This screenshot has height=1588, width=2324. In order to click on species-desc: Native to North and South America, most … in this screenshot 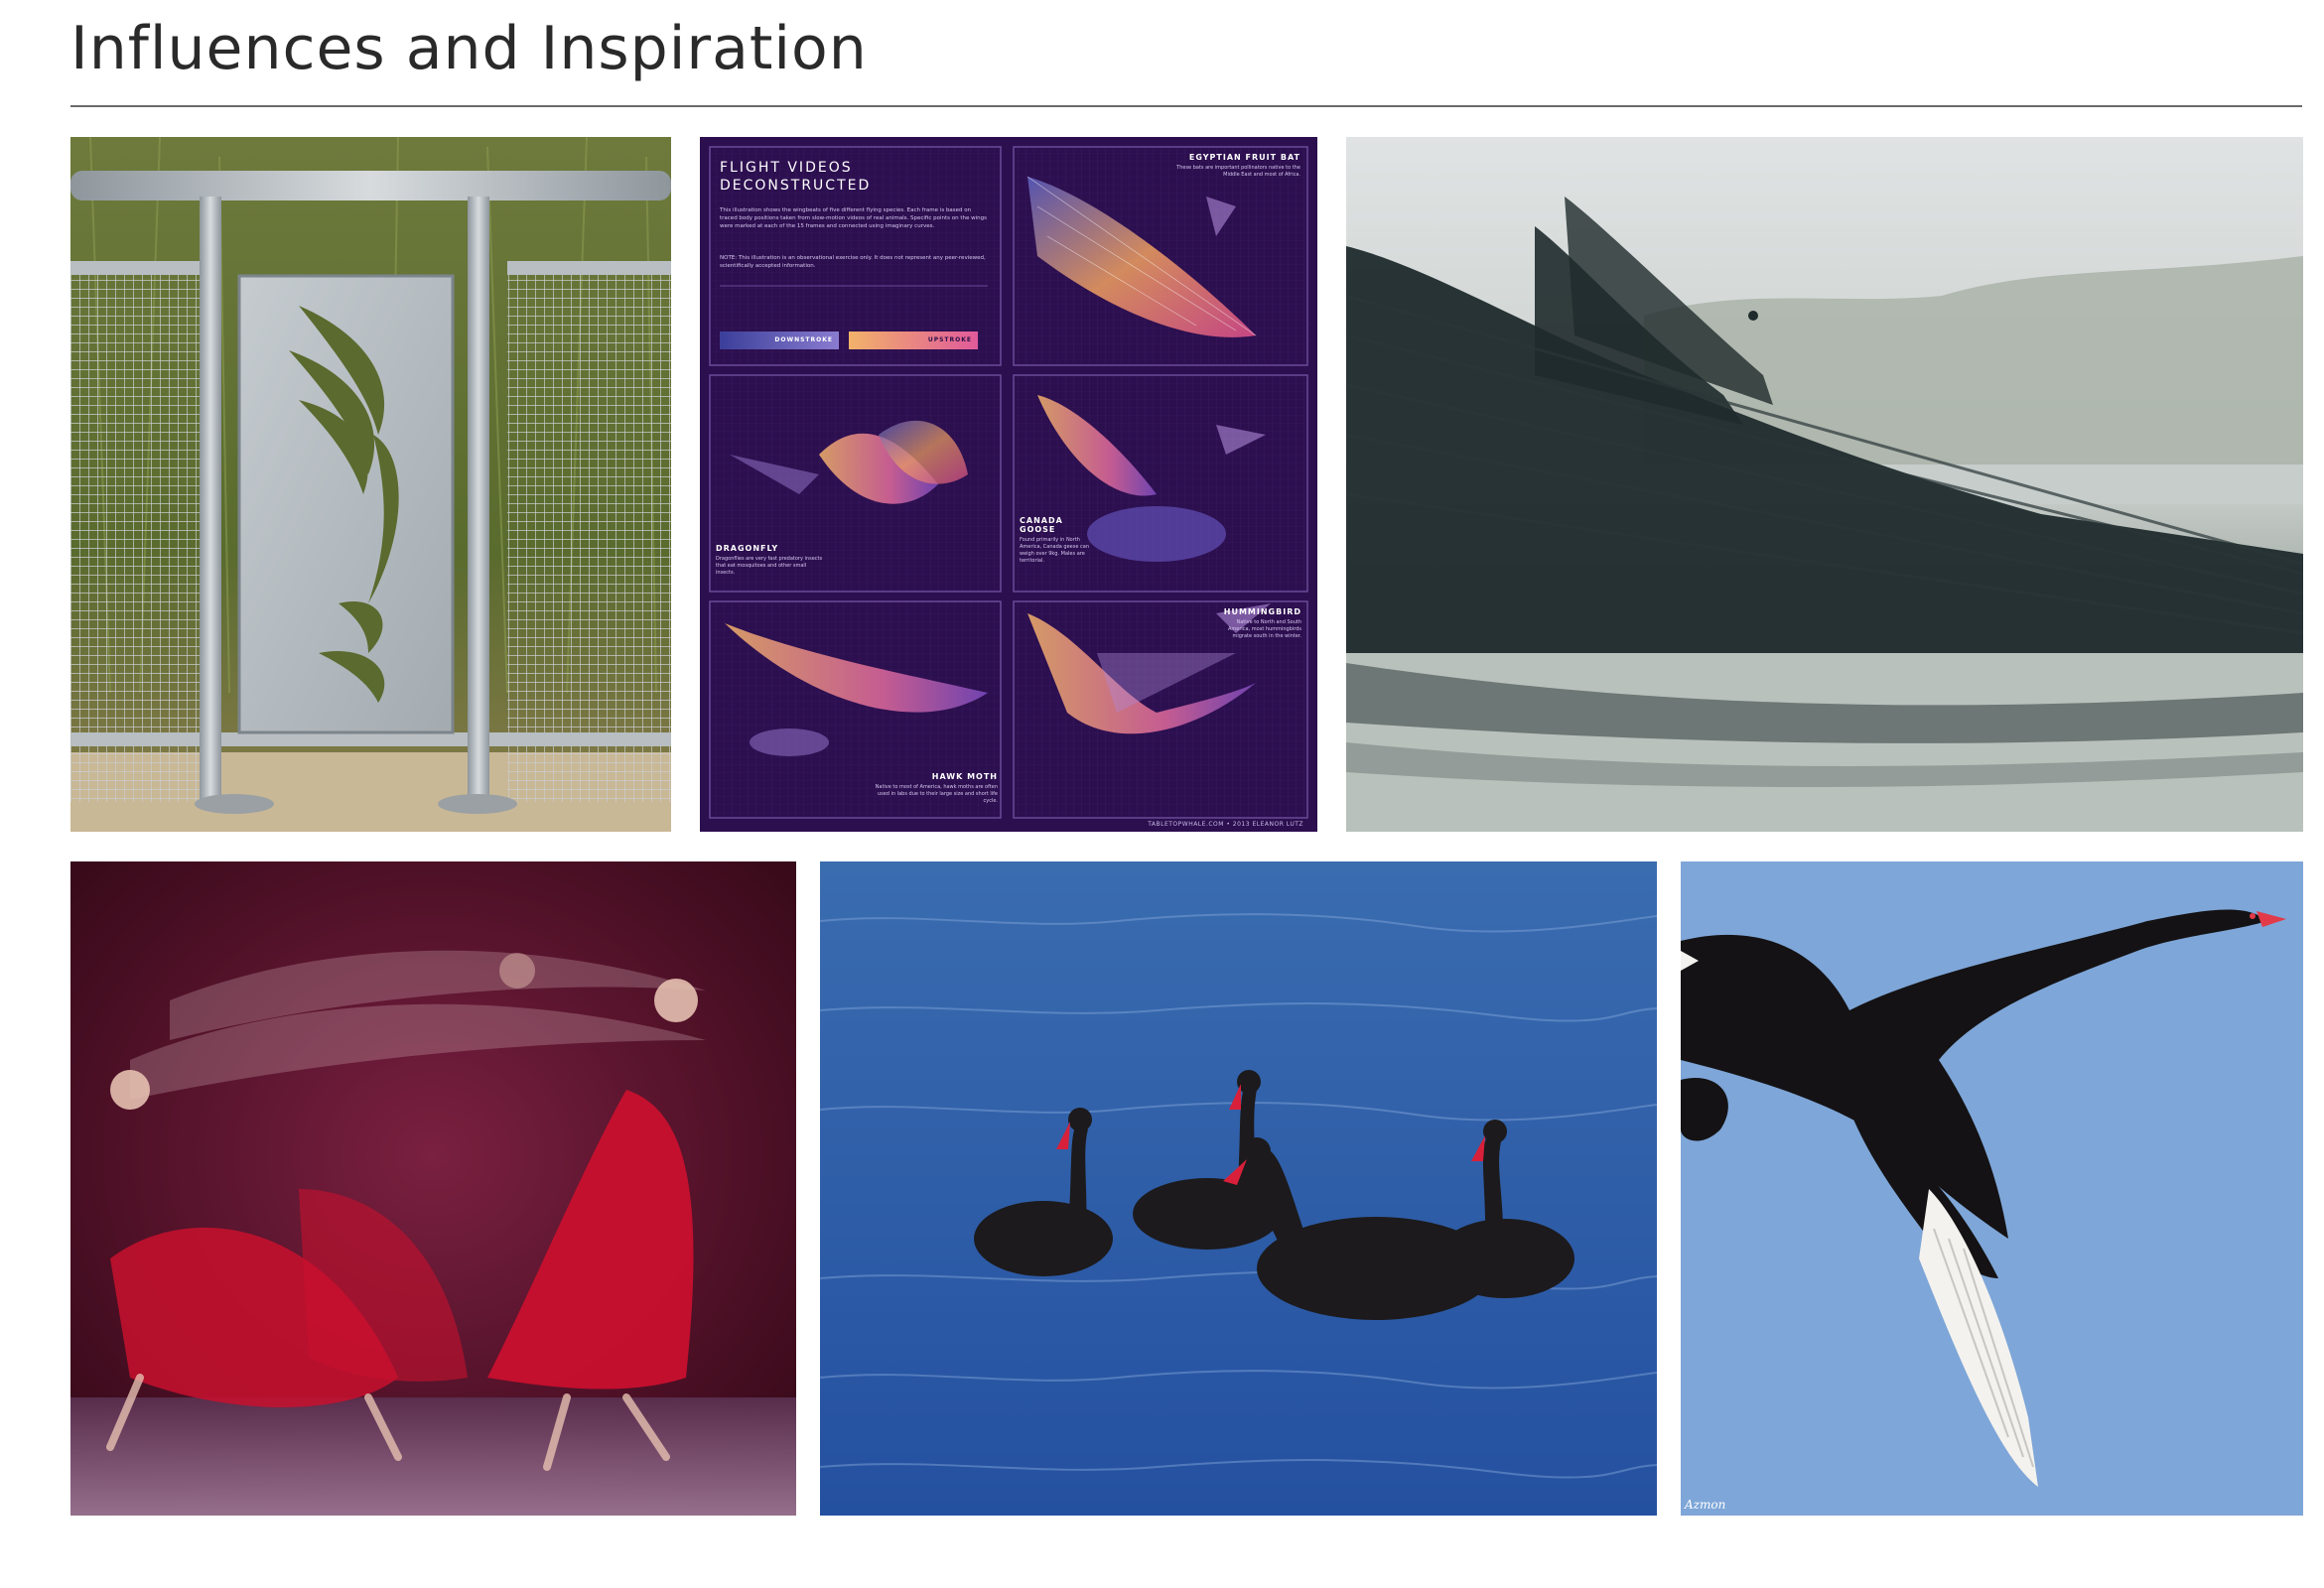, I will do `click(1264, 629)`.